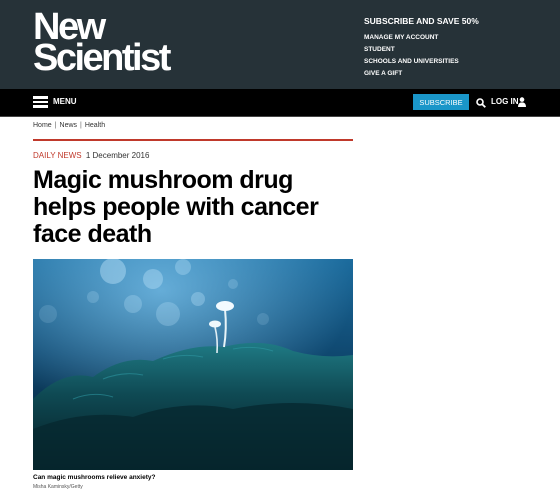  Describe the element at coordinates (102, 58) in the screenshot. I see `logo-line-2: Scientist` at that location.